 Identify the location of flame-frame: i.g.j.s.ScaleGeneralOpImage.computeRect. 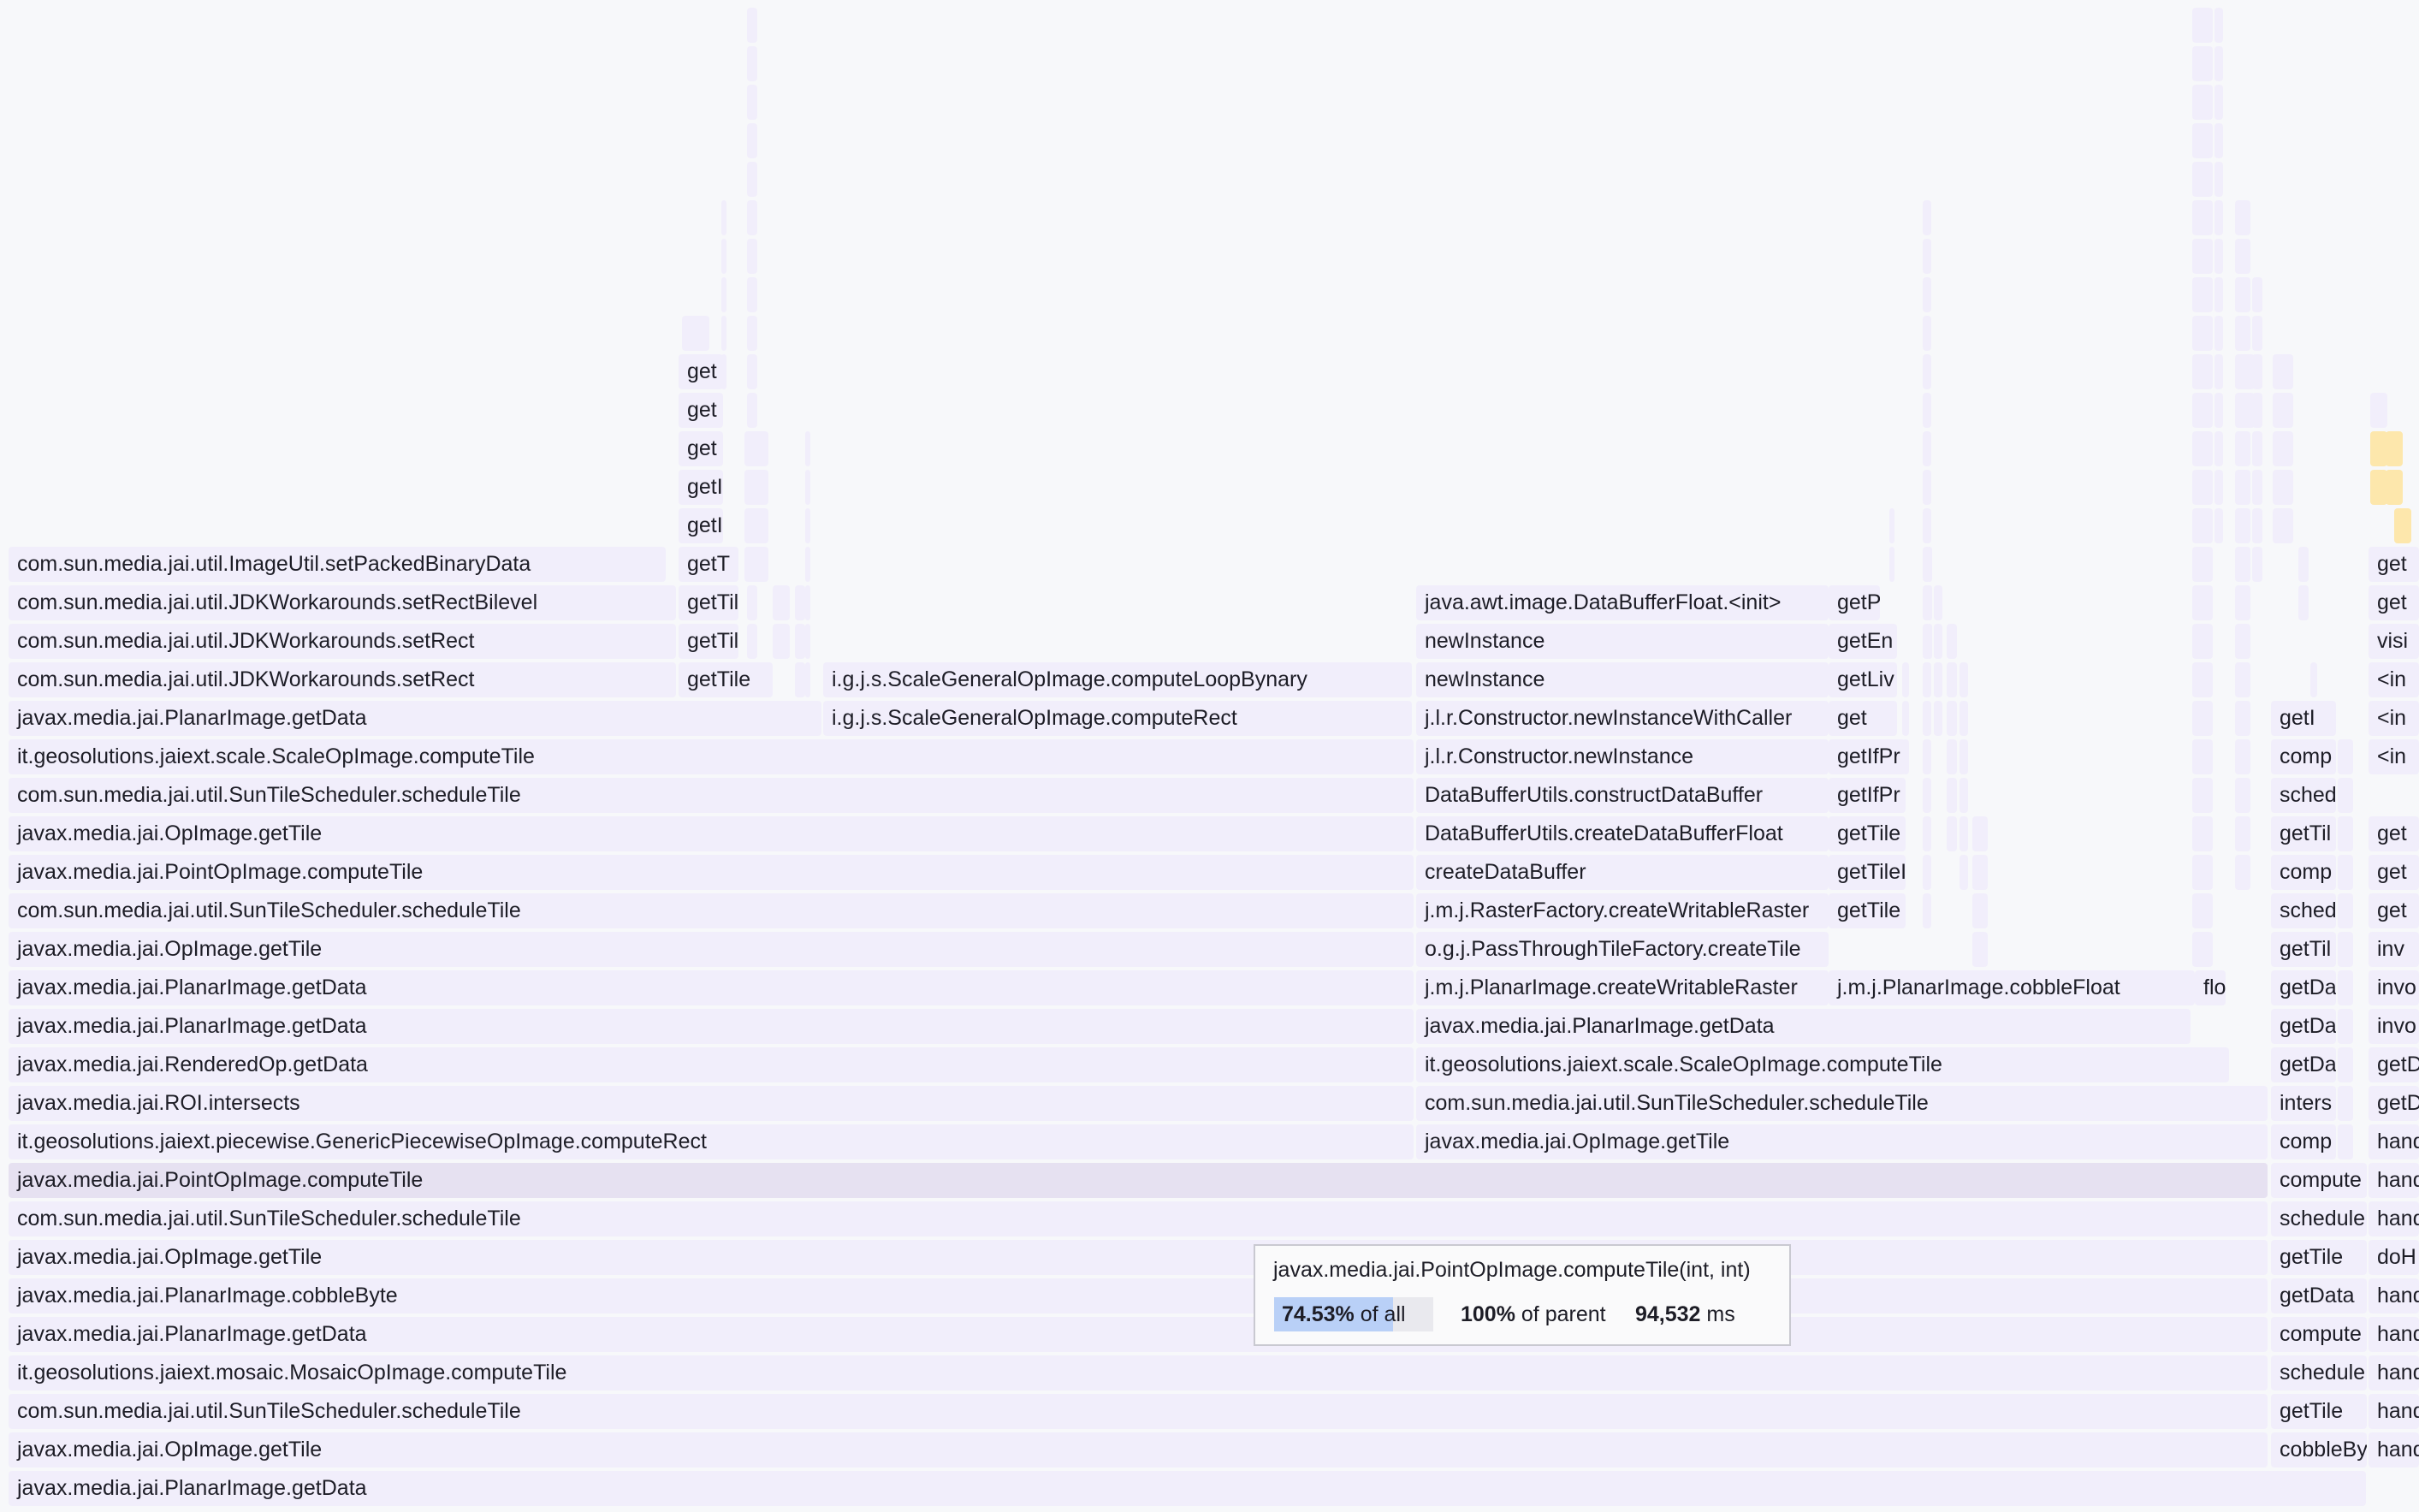
(1118, 718).